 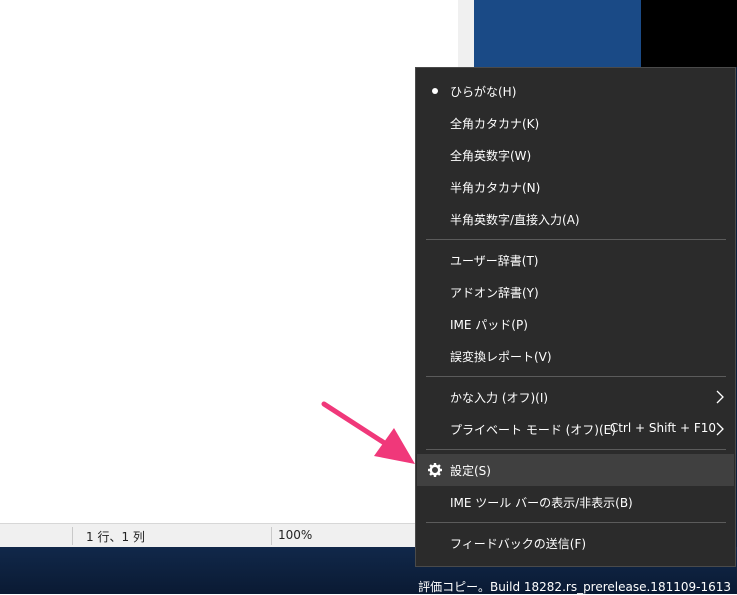 What do you see at coordinates (605, 33) in the screenshot?
I see `desktop-wallpaper` at bounding box center [605, 33].